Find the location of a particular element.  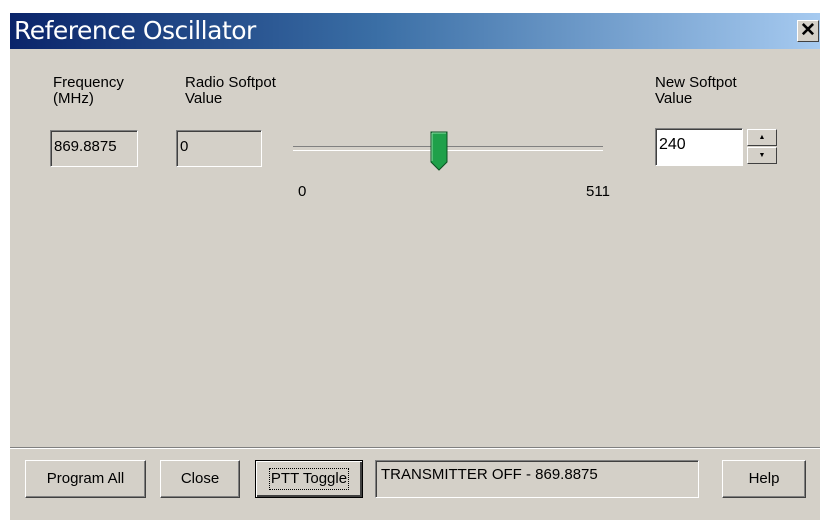

chevron-up-icon: ▲ is located at coordinates (762, 137).